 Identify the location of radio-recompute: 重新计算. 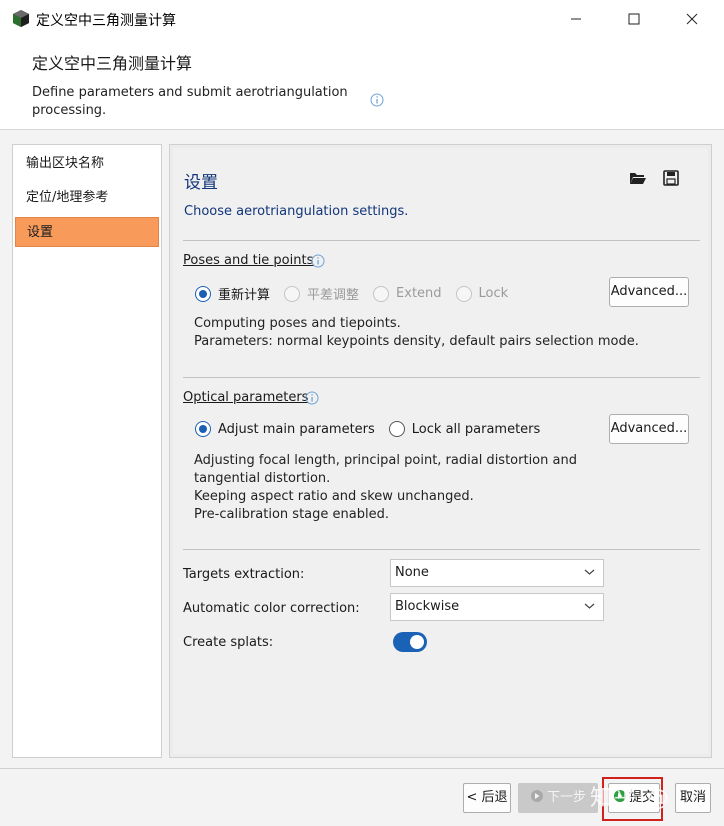
(232, 293).